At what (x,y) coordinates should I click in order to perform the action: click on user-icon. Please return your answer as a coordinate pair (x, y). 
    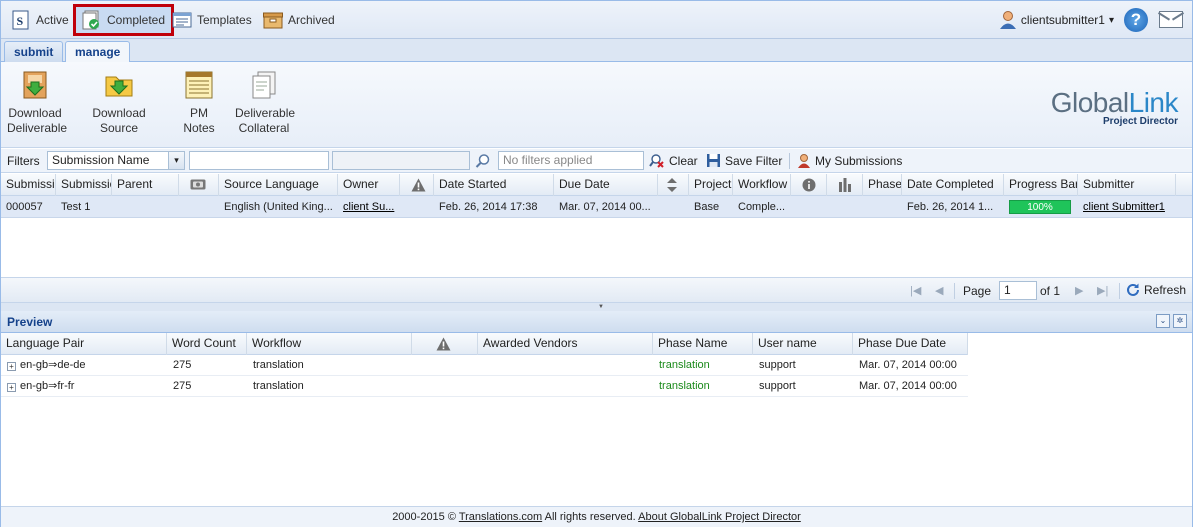
    Looking at the image, I should click on (804, 161).